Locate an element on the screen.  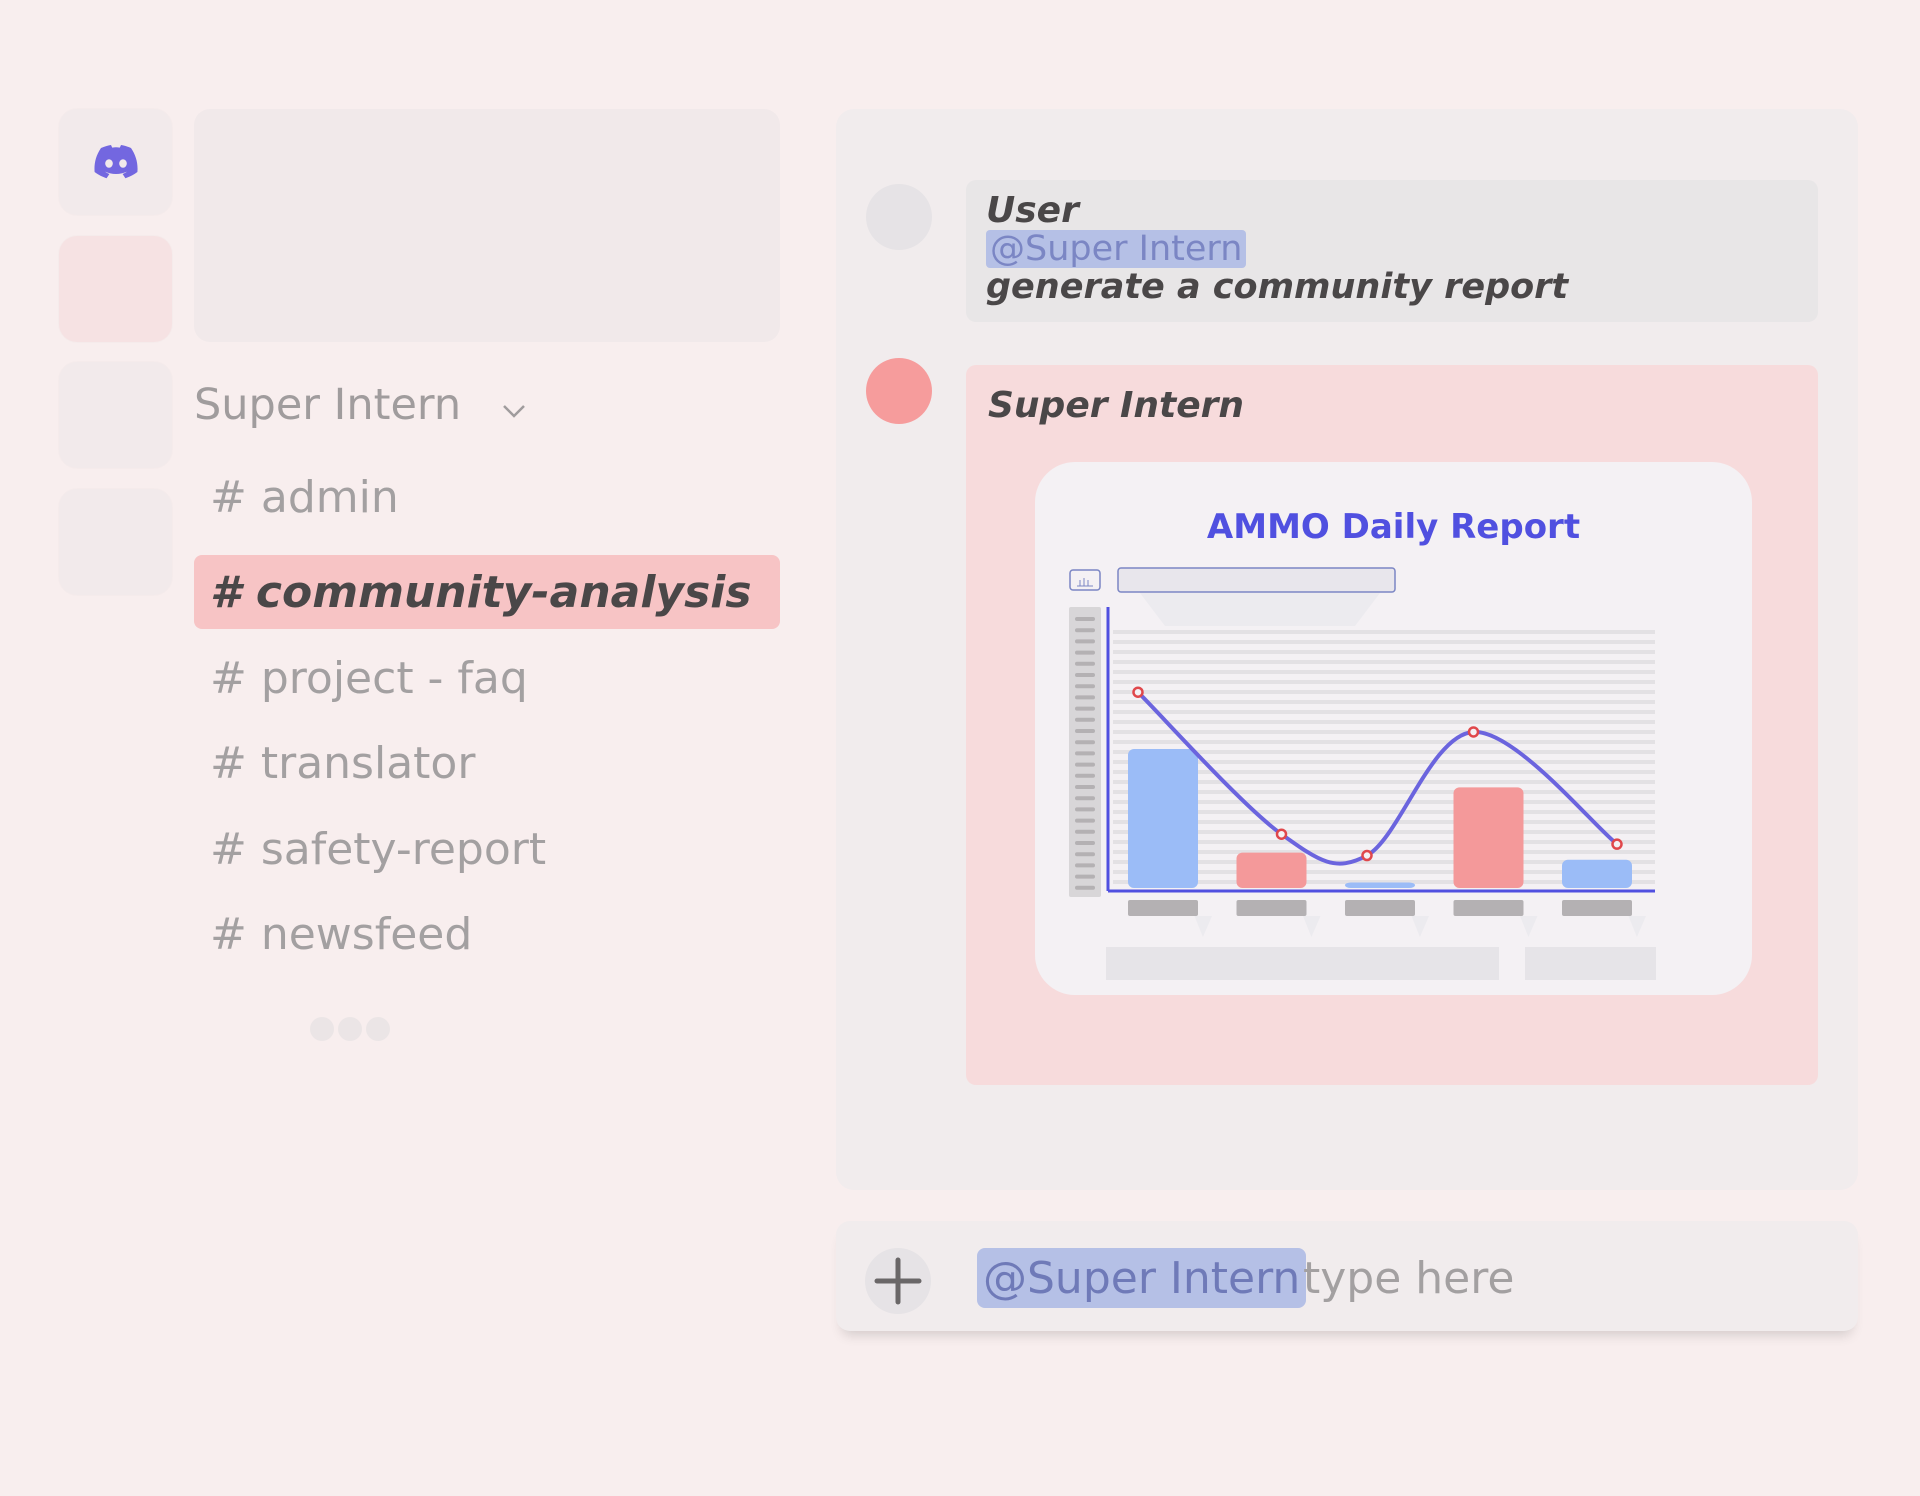
plus-icon is located at coordinates (898, 1281).